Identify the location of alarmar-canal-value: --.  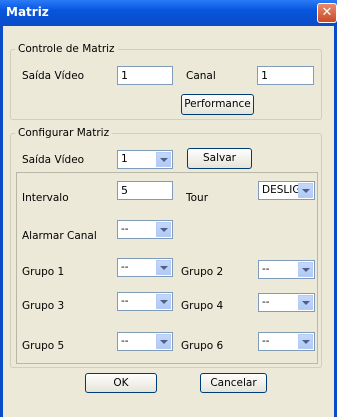
(125, 229).